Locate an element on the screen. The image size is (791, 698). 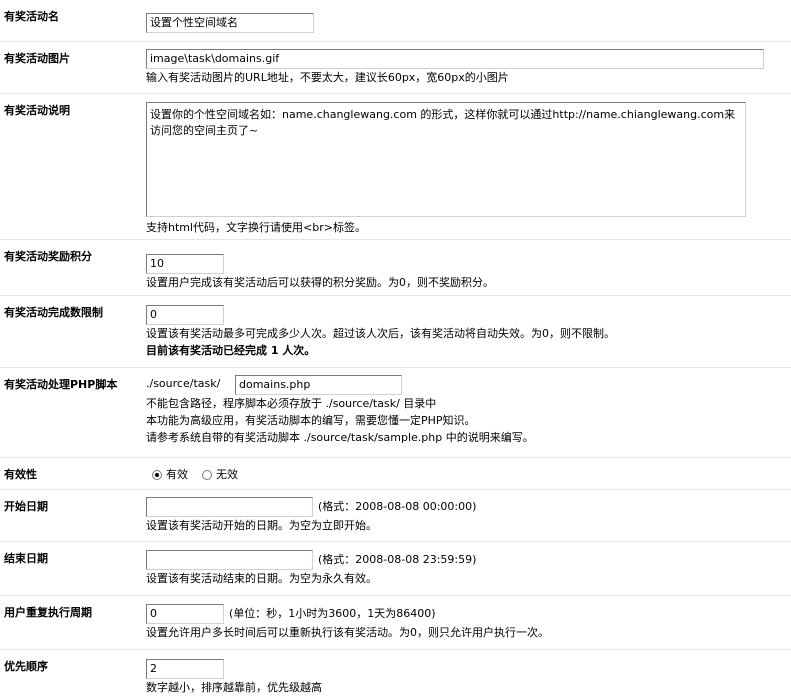
task-order-note: 数字越小，排序越靠前，优先级越高 is located at coordinates (234, 687).